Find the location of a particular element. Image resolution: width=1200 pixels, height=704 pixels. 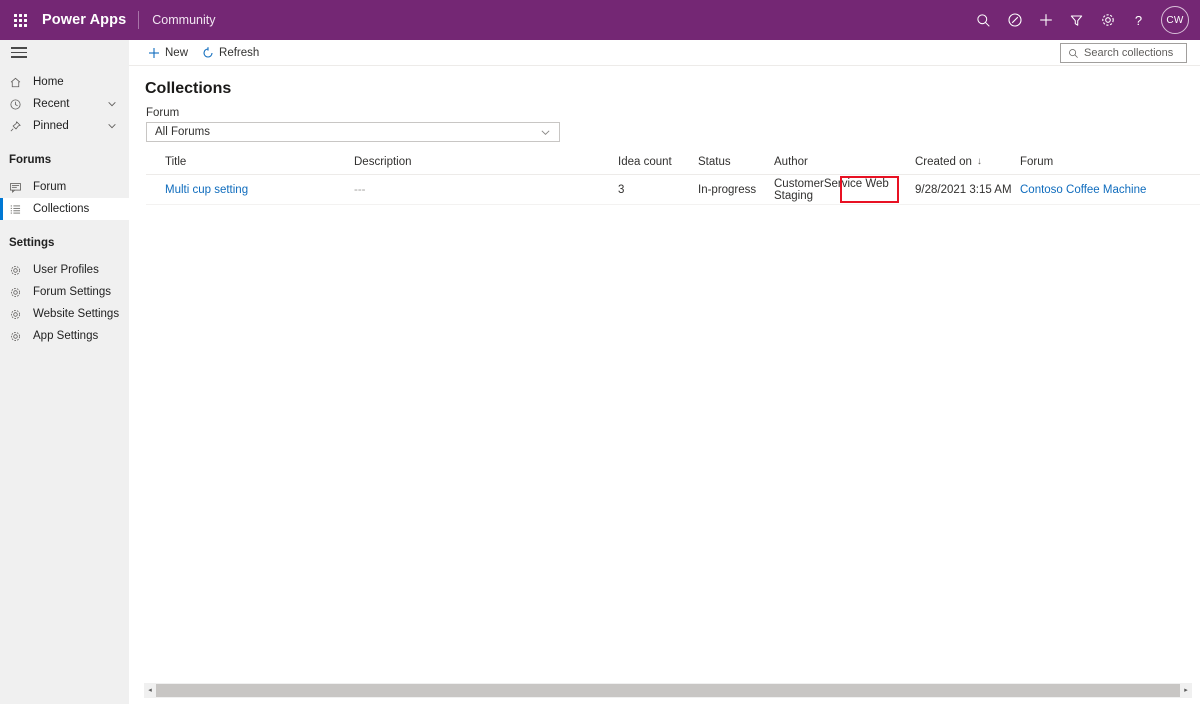

sidebar-item-label: Home is located at coordinates (48, 82).